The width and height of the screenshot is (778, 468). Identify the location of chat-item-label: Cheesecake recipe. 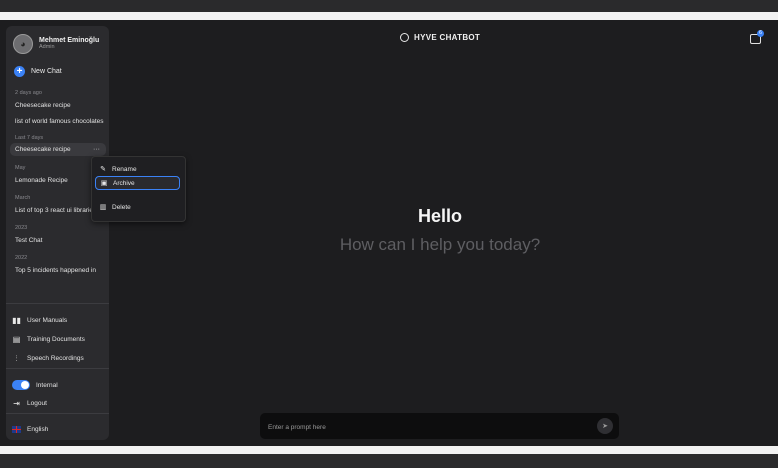
(43, 149).